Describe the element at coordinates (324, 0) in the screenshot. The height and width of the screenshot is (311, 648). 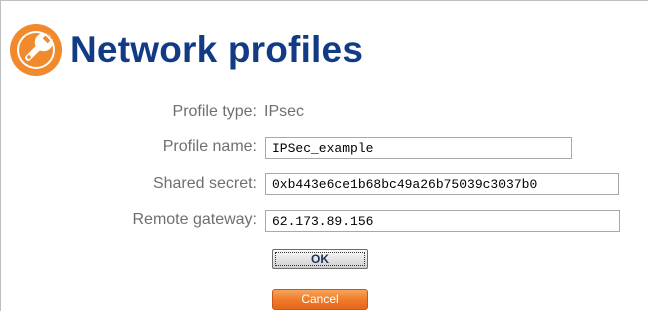
I see `top-border` at that location.